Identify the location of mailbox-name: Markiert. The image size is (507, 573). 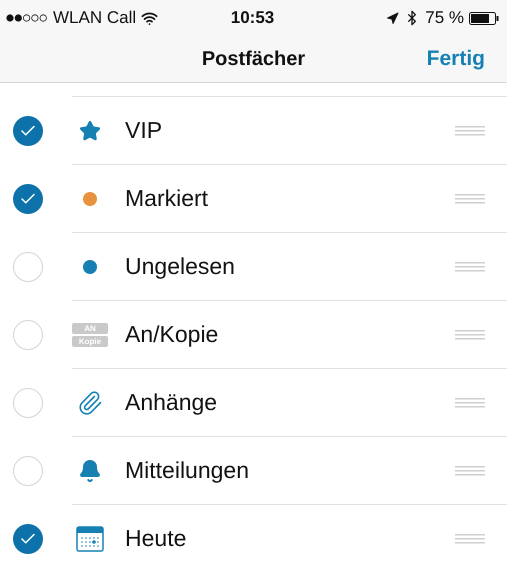
(167, 198).